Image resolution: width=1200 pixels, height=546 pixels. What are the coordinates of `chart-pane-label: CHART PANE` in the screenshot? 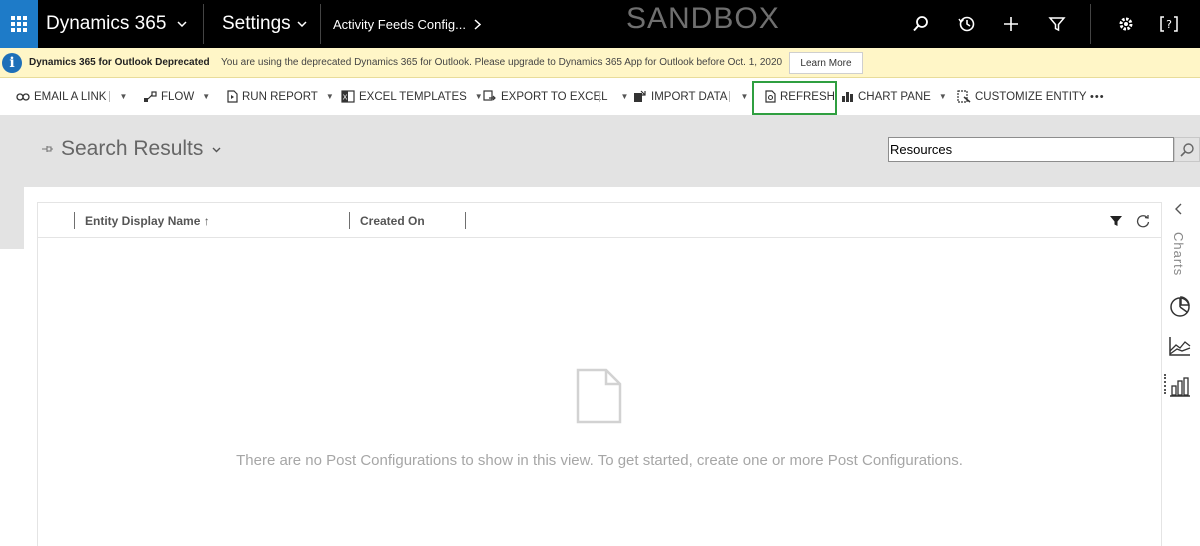 It's located at (894, 96).